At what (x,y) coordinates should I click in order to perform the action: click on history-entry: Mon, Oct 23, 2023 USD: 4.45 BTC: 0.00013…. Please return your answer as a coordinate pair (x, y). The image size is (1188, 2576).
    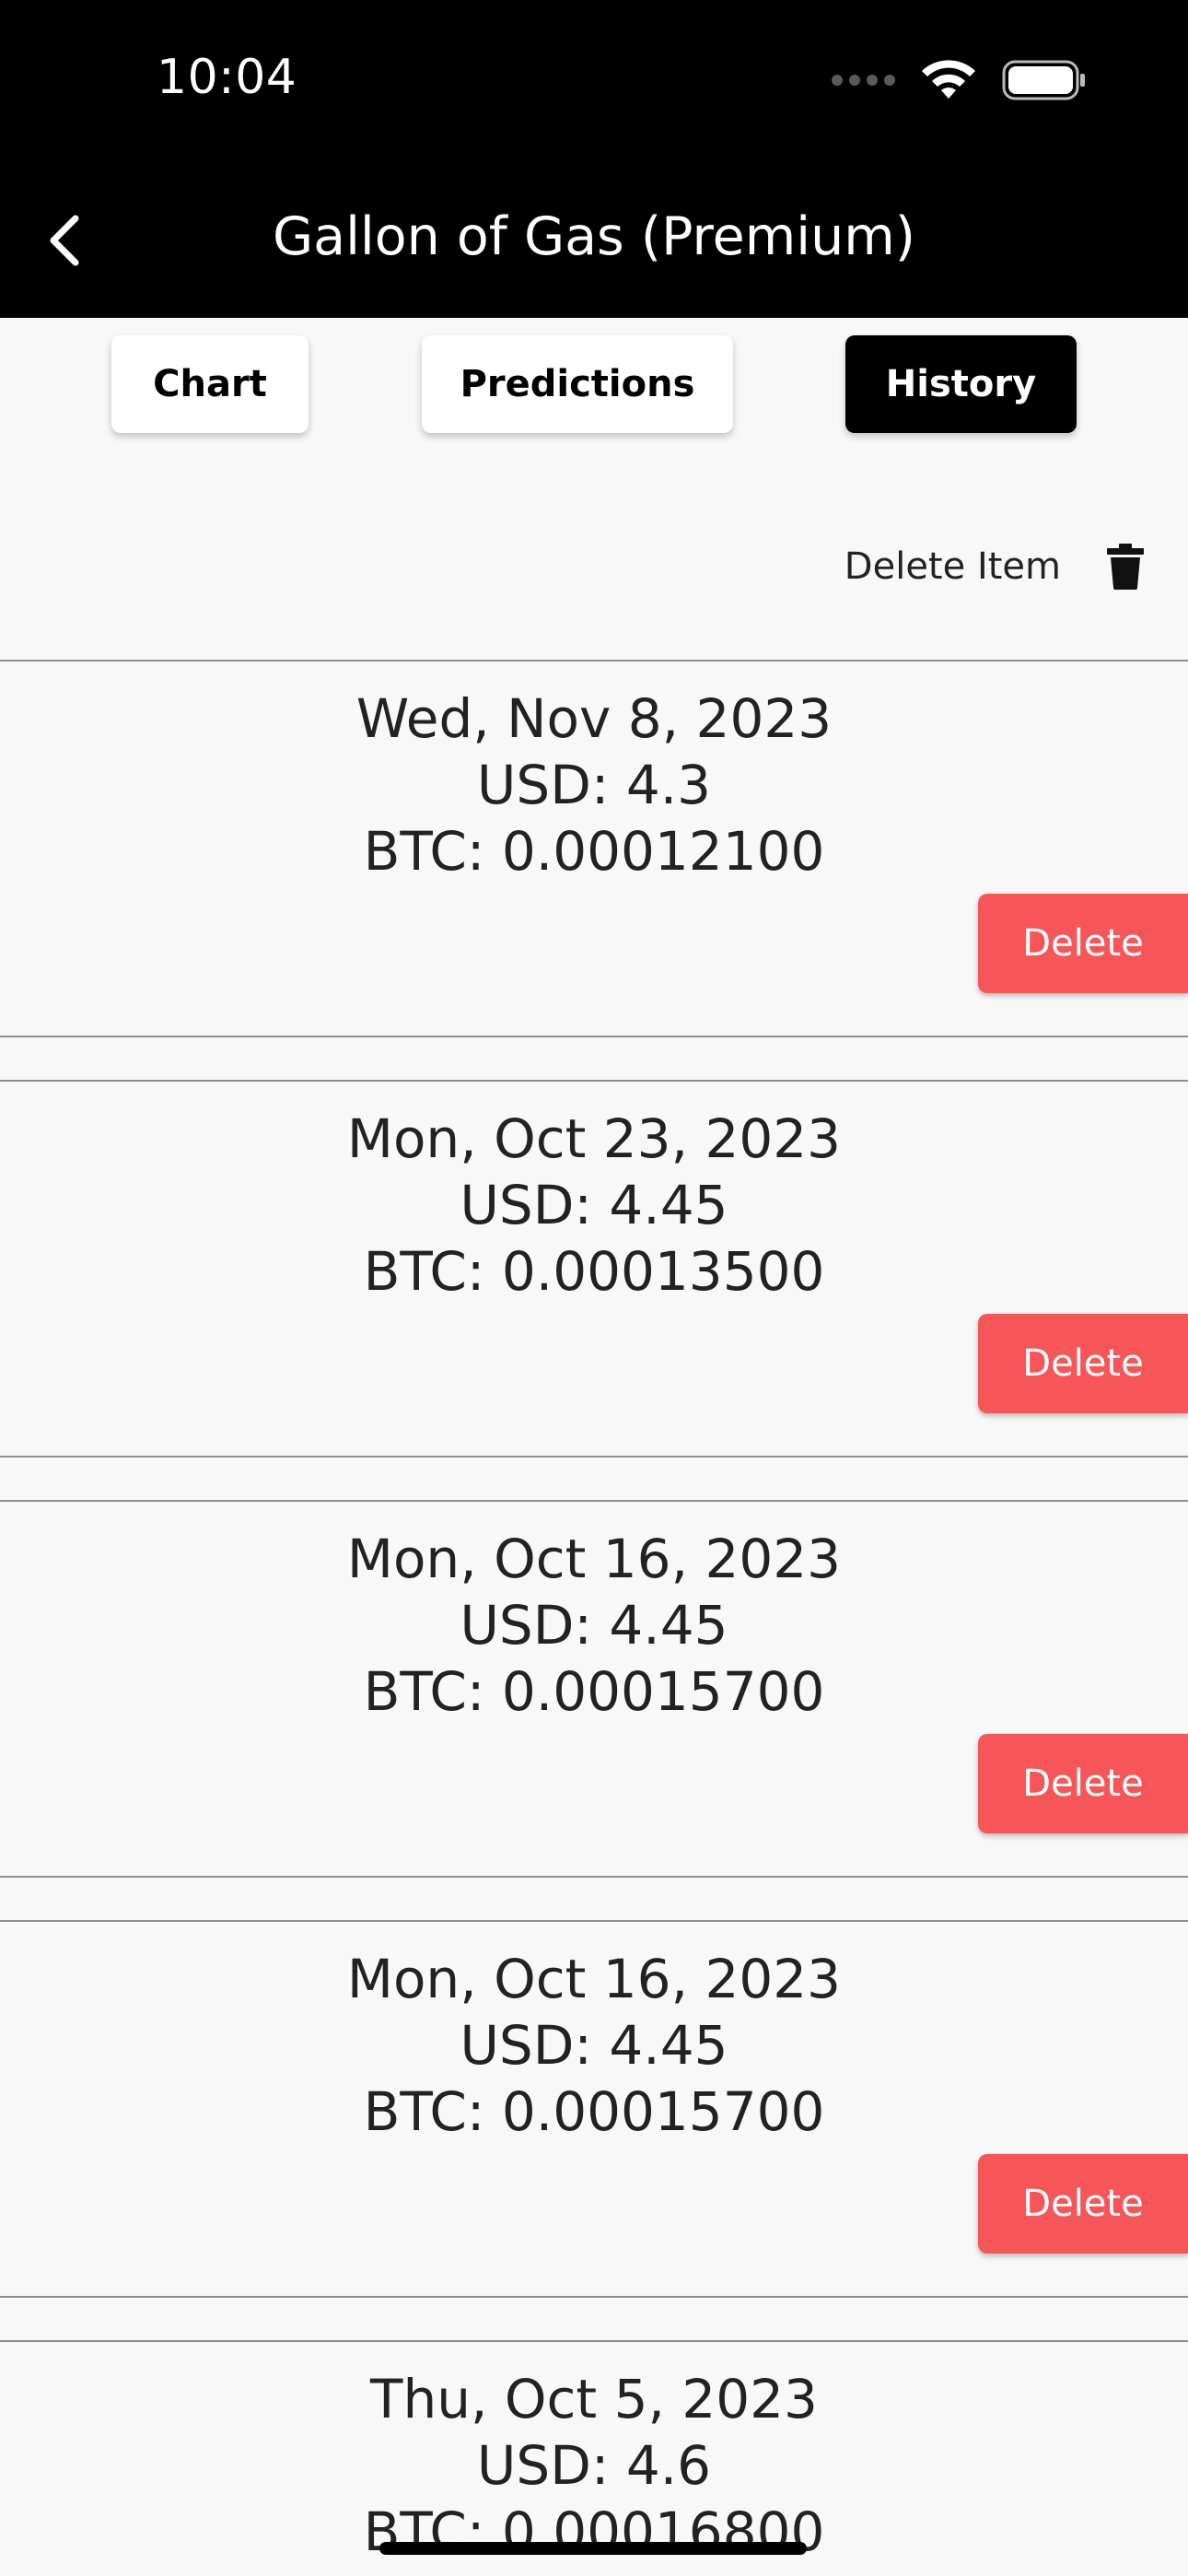
    Looking at the image, I should click on (594, 1269).